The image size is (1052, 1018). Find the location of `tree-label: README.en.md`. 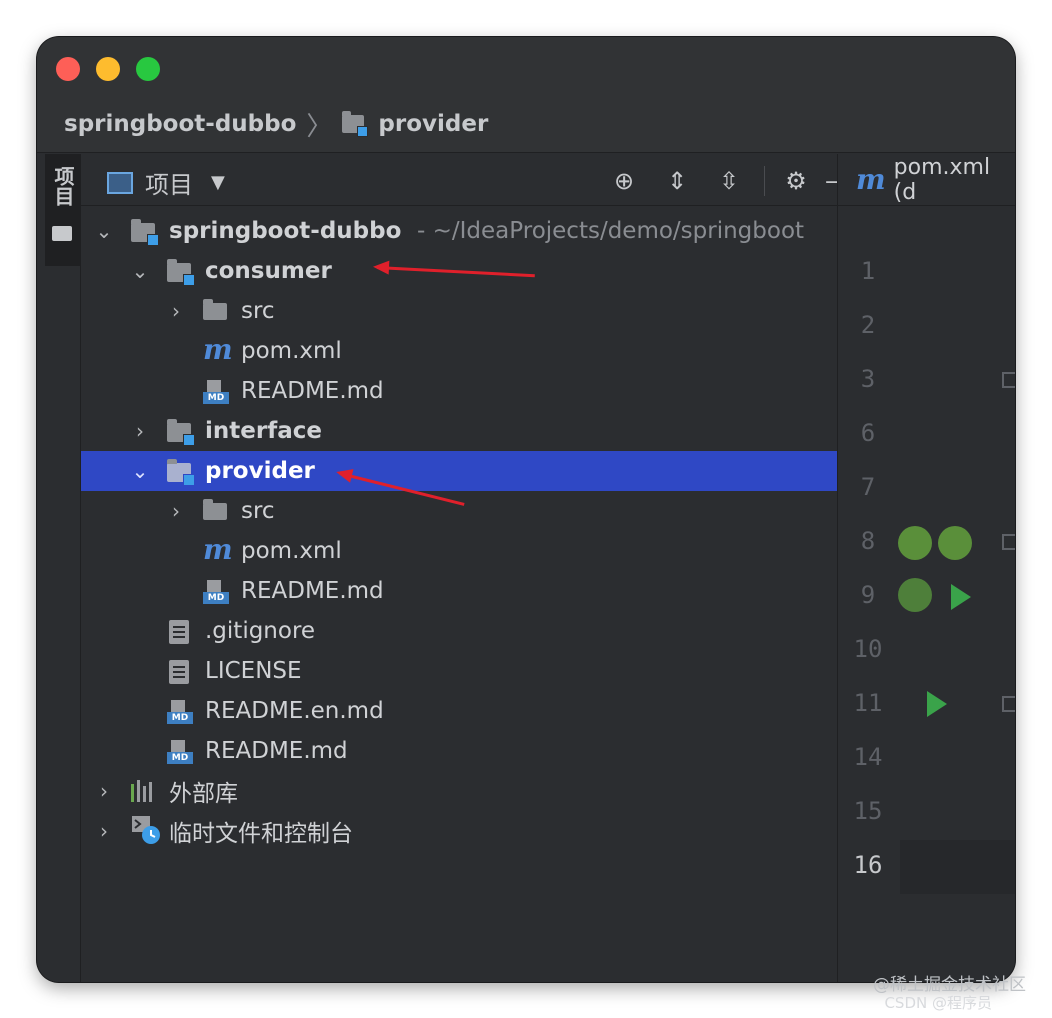

tree-label: README.en.md is located at coordinates (294, 711).